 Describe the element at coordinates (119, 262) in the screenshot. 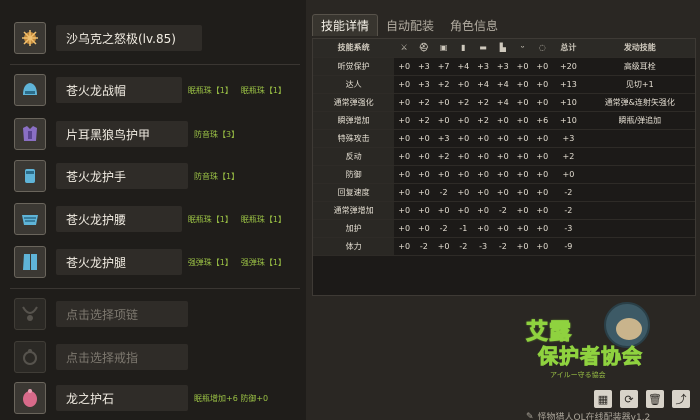

I see `legs-armor-name: 苍火龙护腿` at that location.